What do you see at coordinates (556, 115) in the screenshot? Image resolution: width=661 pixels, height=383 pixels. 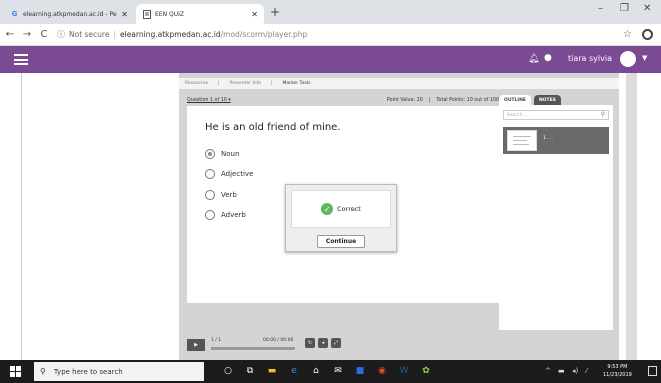 I see `outline-search-input: Search... ⚲` at bounding box center [556, 115].